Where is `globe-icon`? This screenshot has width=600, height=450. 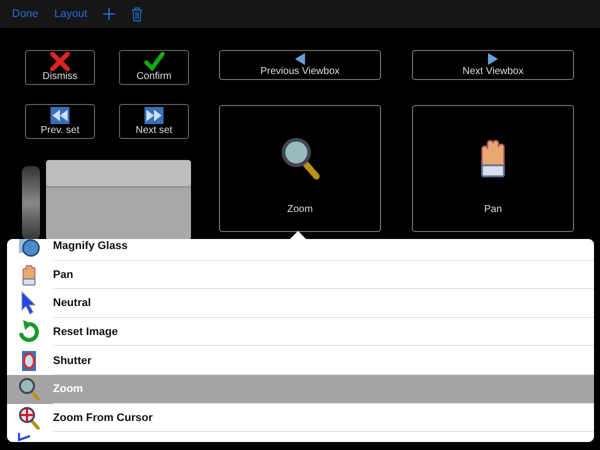
globe-icon is located at coordinates (29, 248).